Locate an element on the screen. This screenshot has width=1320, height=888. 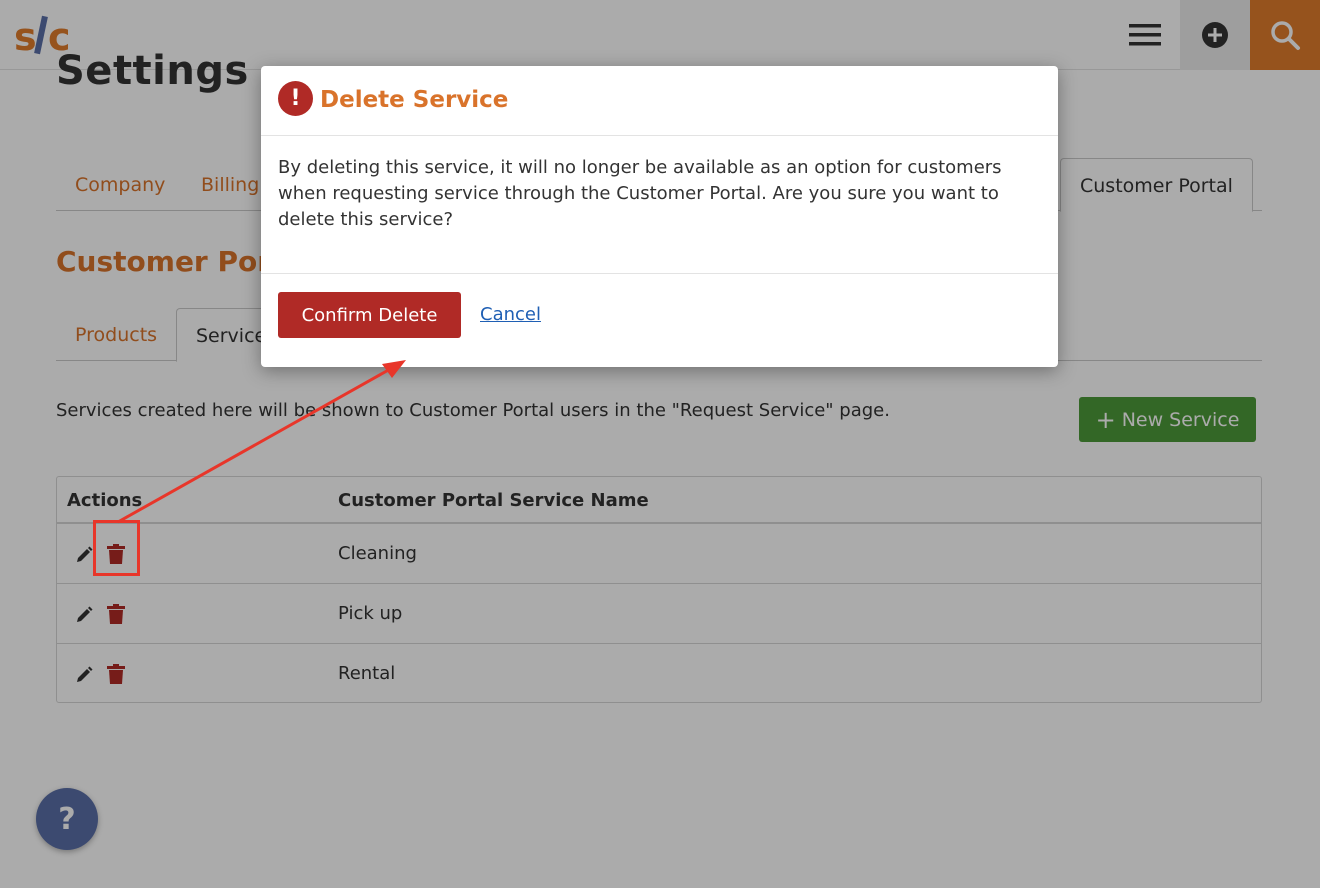
exclamation-icon: ! is located at coordinates (295, 98).